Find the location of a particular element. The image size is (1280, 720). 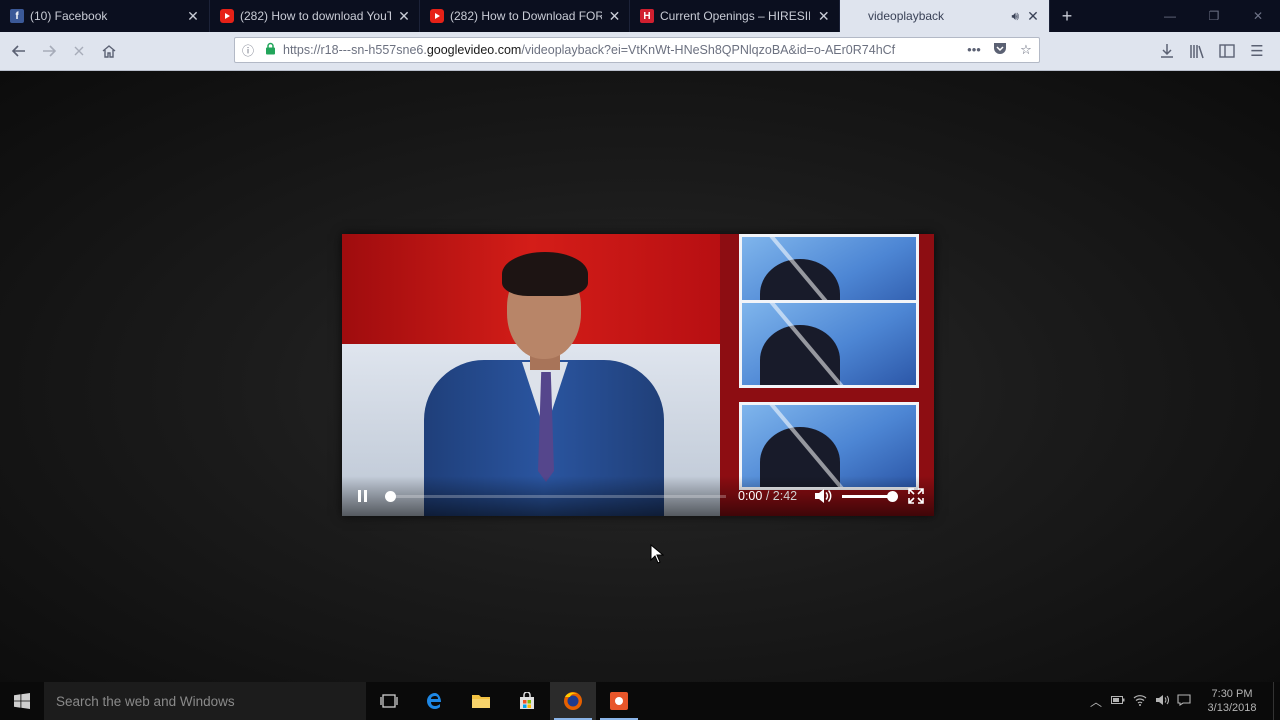

wifi-icon is located at coordinates (1140, 701).